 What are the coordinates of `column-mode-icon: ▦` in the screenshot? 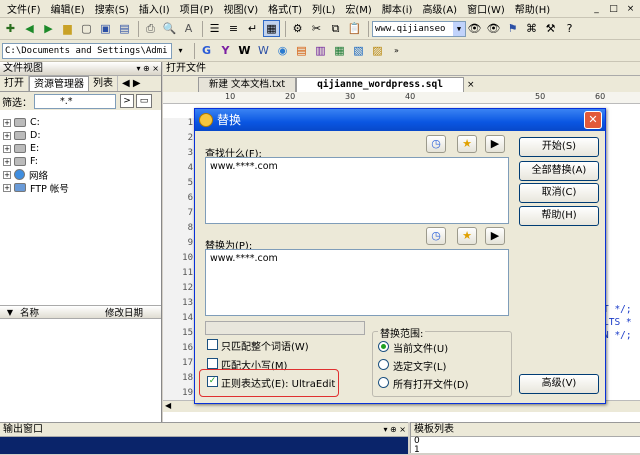 It's located at (271, 28).